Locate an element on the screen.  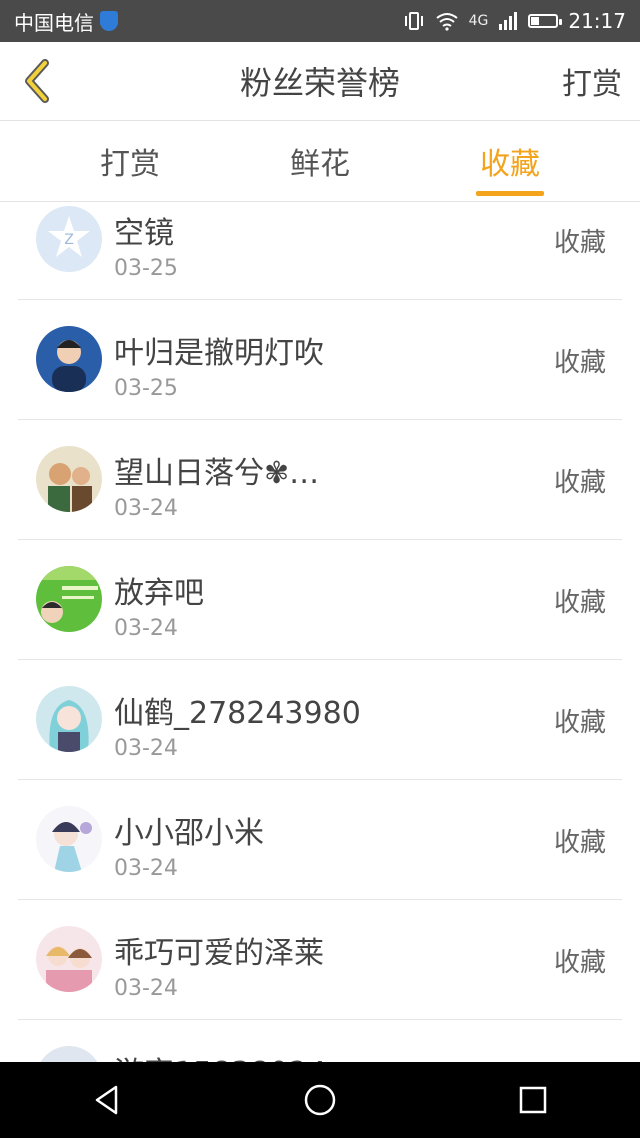
list-item: Z 空镜 03-25 收藏 is located at coordinates (320, 251).